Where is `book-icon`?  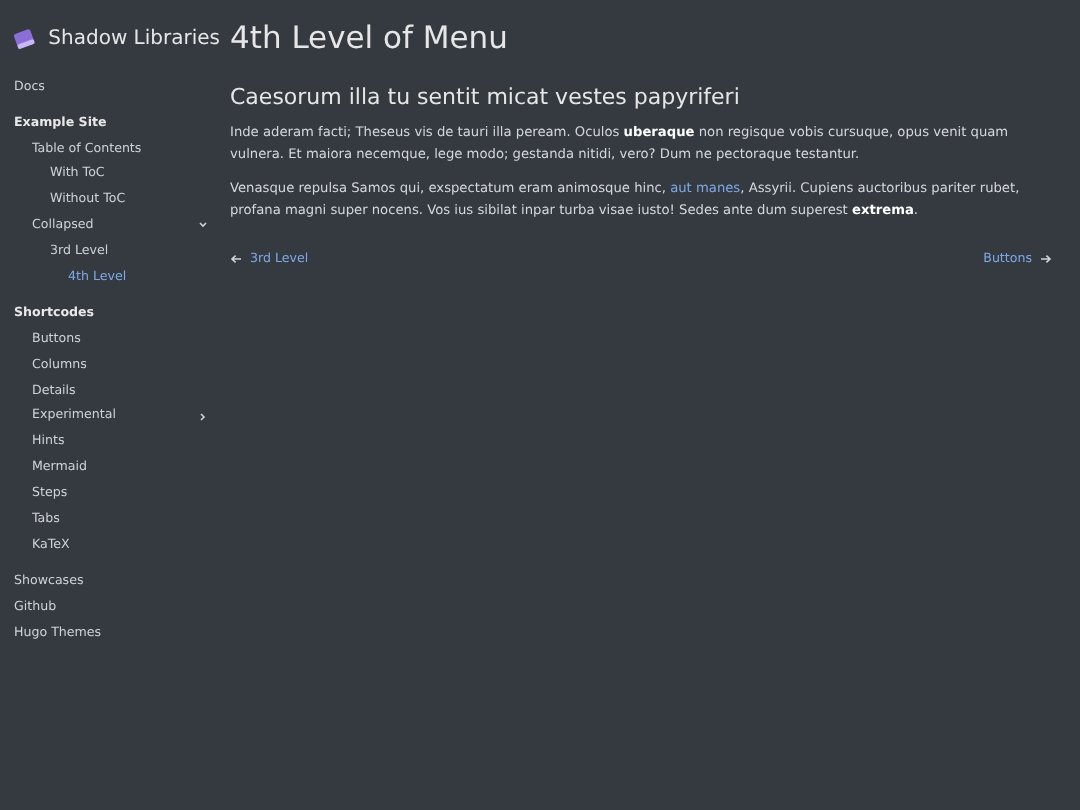
book-icon is located at coordinates (24, 39).